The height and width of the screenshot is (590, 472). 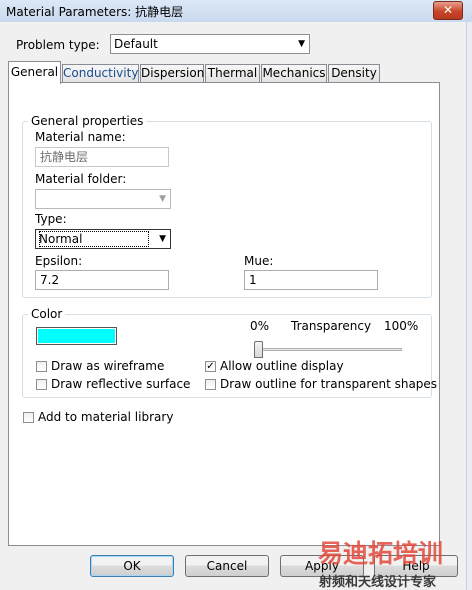 What do you see at coordinates (210, 384) in the screenshot?
I see `draw-outline-transparent-checkbox` at bounding box center [210, 384].